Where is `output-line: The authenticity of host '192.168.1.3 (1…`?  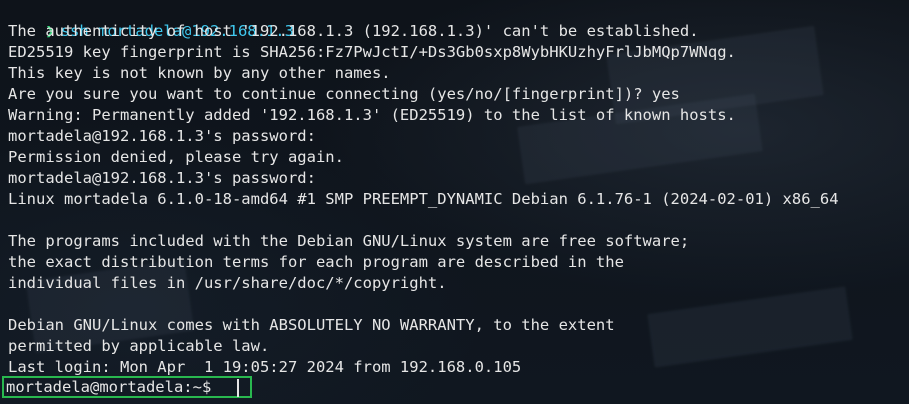
output-line: The authenticity of host '192.168.1.3 (1… is located at coordinates (353, 31).